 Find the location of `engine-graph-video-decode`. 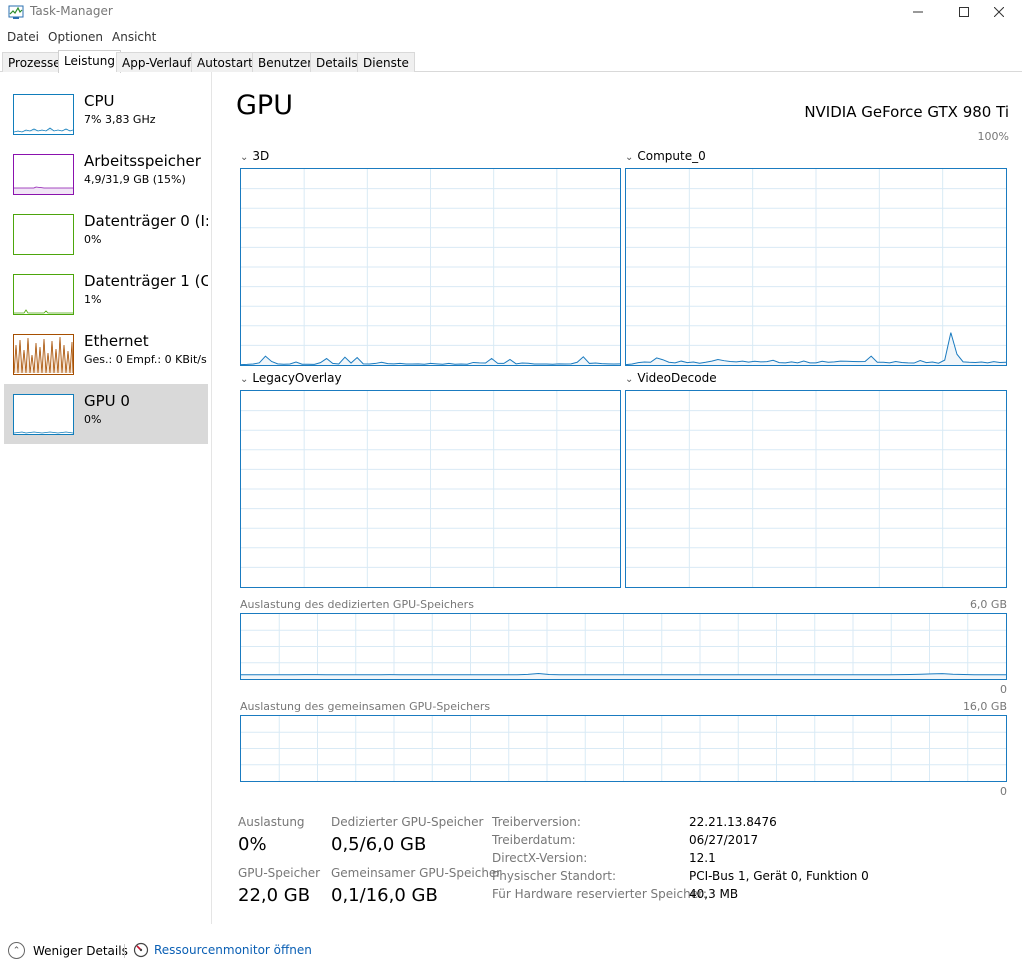

engine-graph-video-decode is located at coordinates (816, 489).